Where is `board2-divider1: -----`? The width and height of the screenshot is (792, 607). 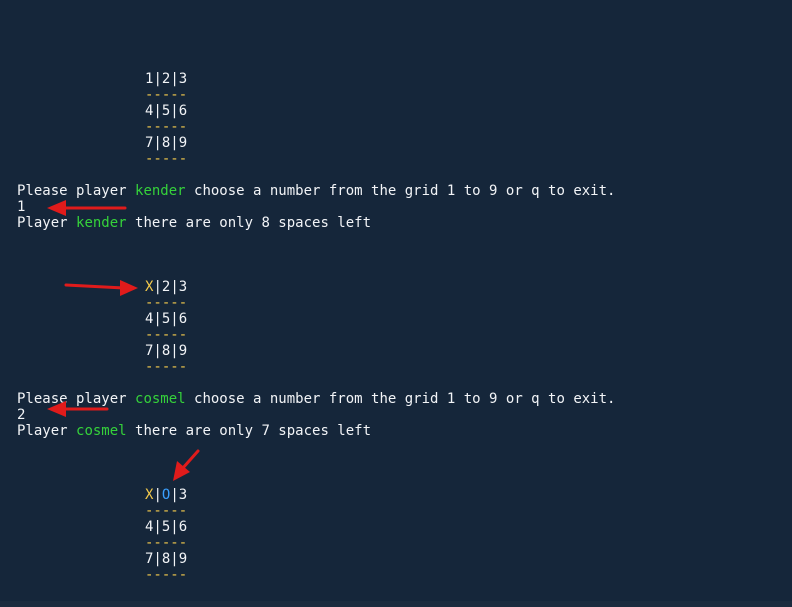 board2-divider1: ----- is located at coordinates (166, 303).